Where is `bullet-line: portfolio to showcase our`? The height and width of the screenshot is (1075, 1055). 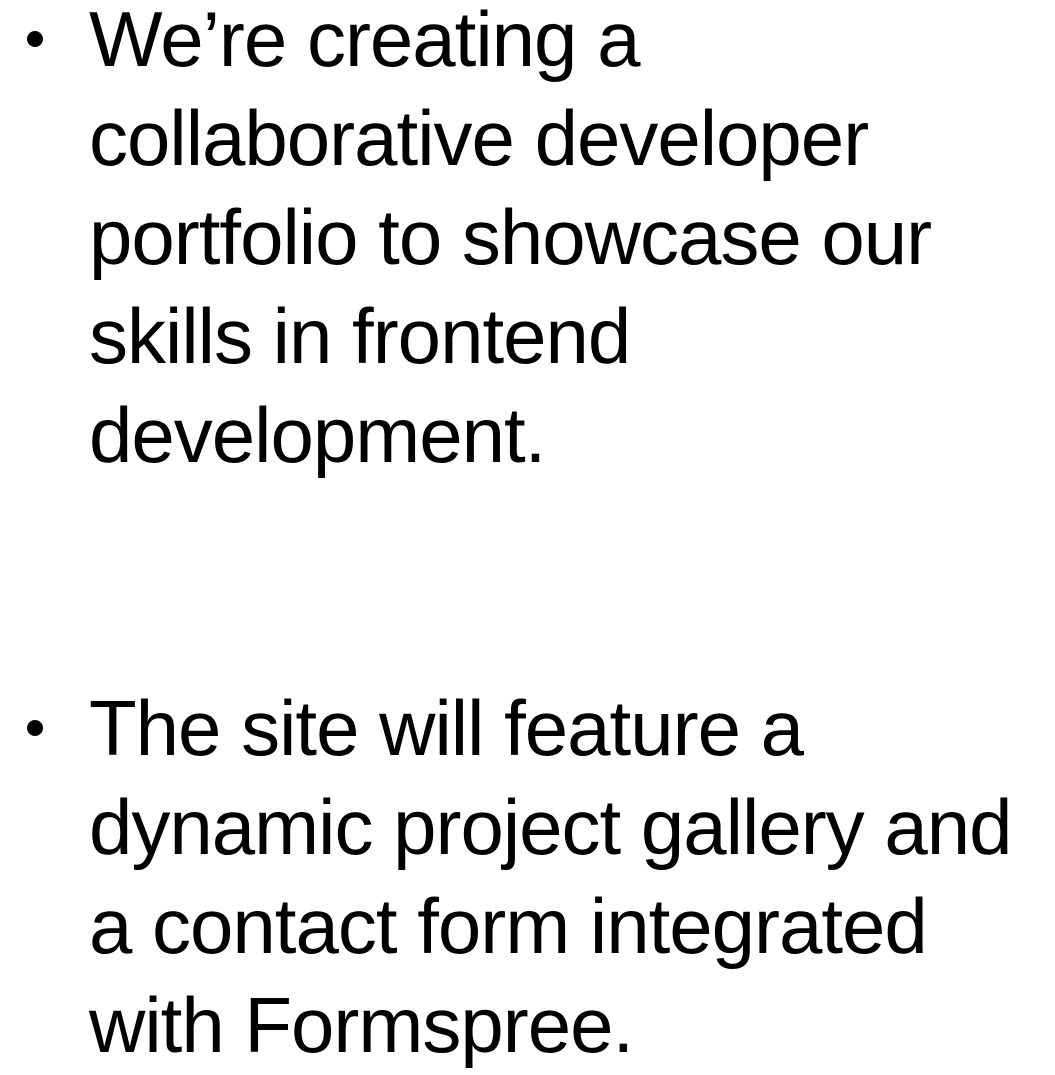 bullet-line: portfolio to showcase our is located at coordinates (510, 237).